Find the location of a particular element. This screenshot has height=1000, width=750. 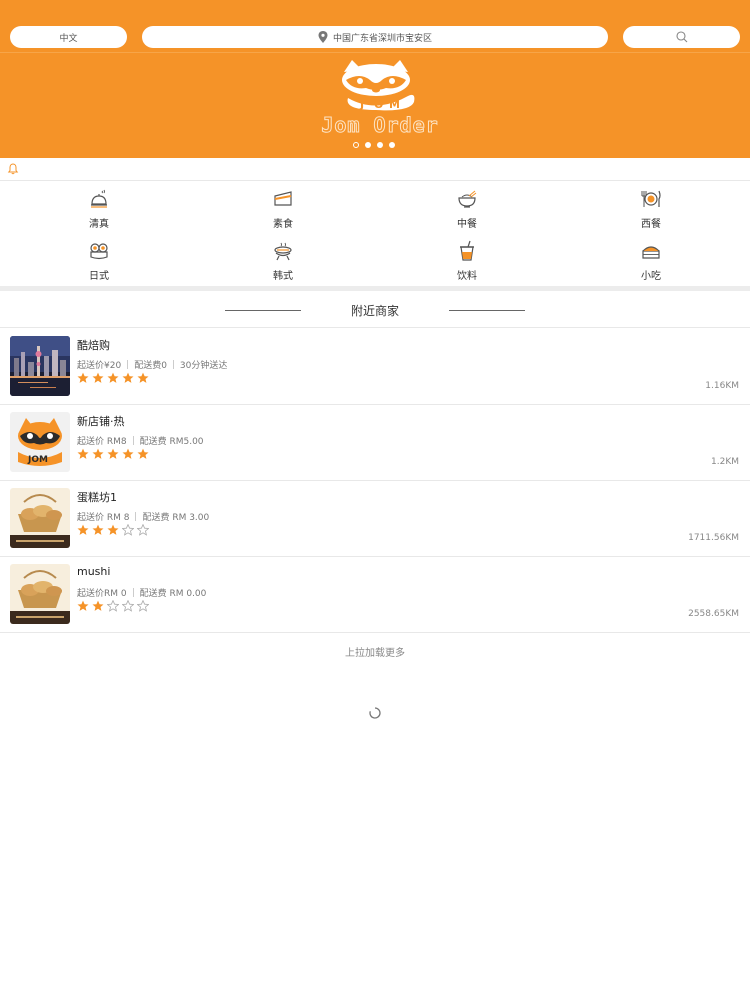

delivery-fee: 配送费 RM5.00 is located at coordinates (171, 442).